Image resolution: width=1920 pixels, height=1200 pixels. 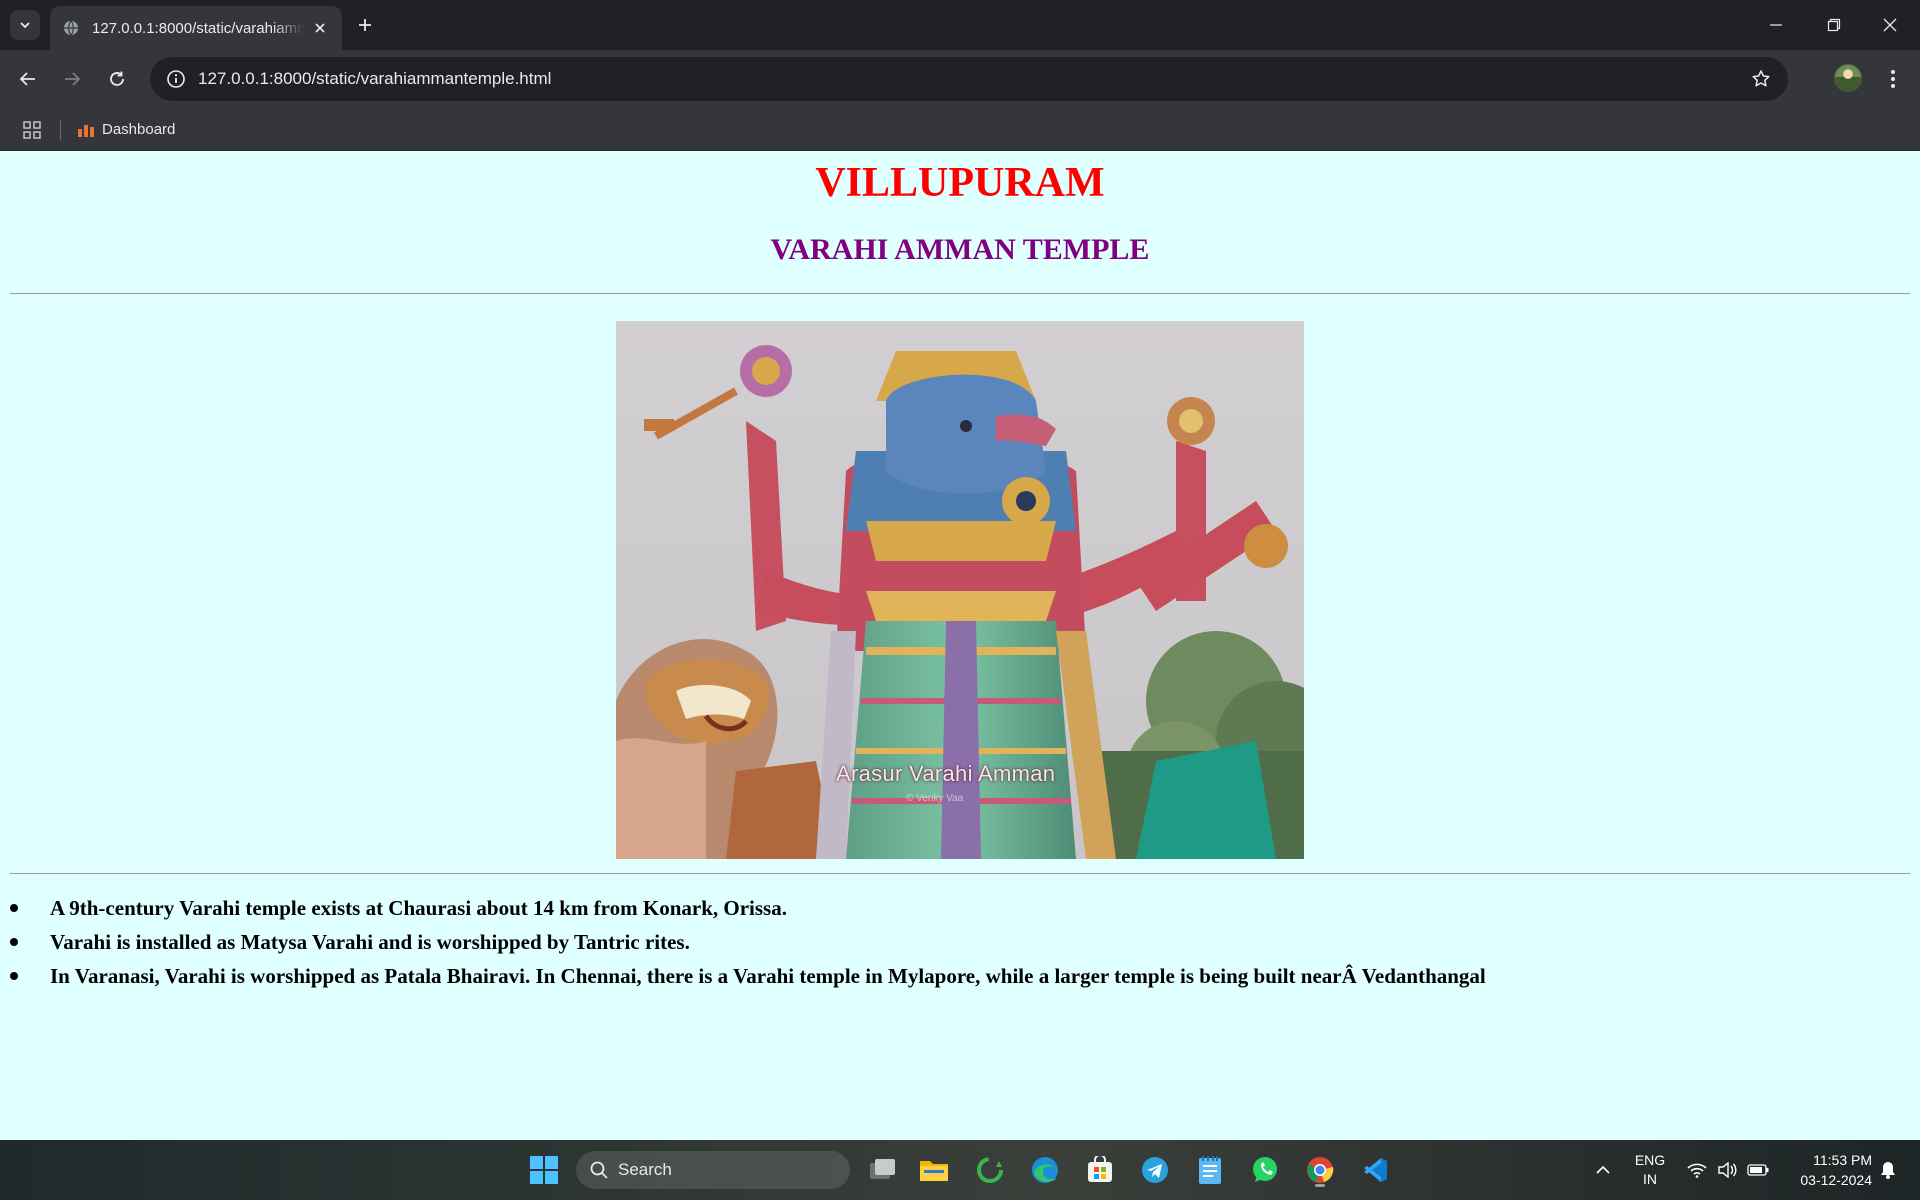 I want to click on reload-button, so click(x=117, y=79).